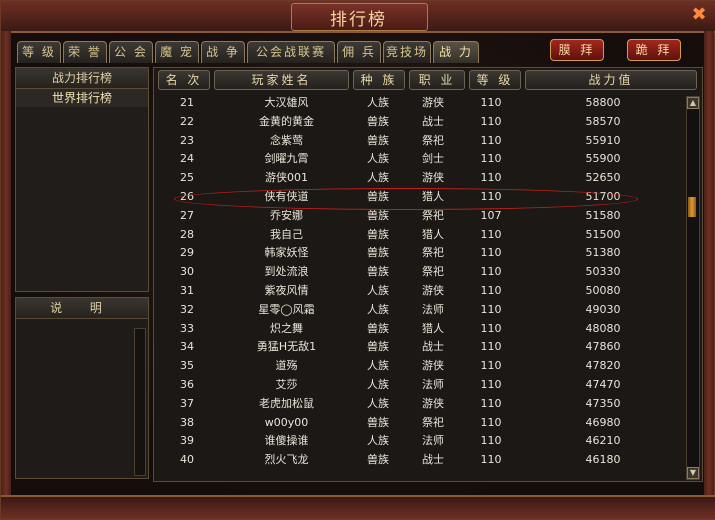 The width and height of the screenshot is (715, 520). Describe the element at coordinates (187, 121) in the screenshot. I see `rank-cell: 22` at that location.